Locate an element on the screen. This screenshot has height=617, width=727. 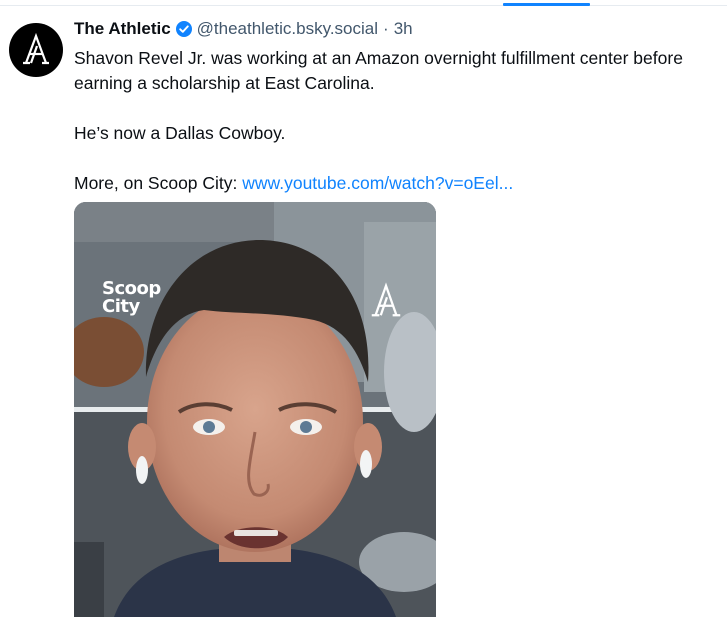
verified-badge-icon is located at coordinates (184, 29).